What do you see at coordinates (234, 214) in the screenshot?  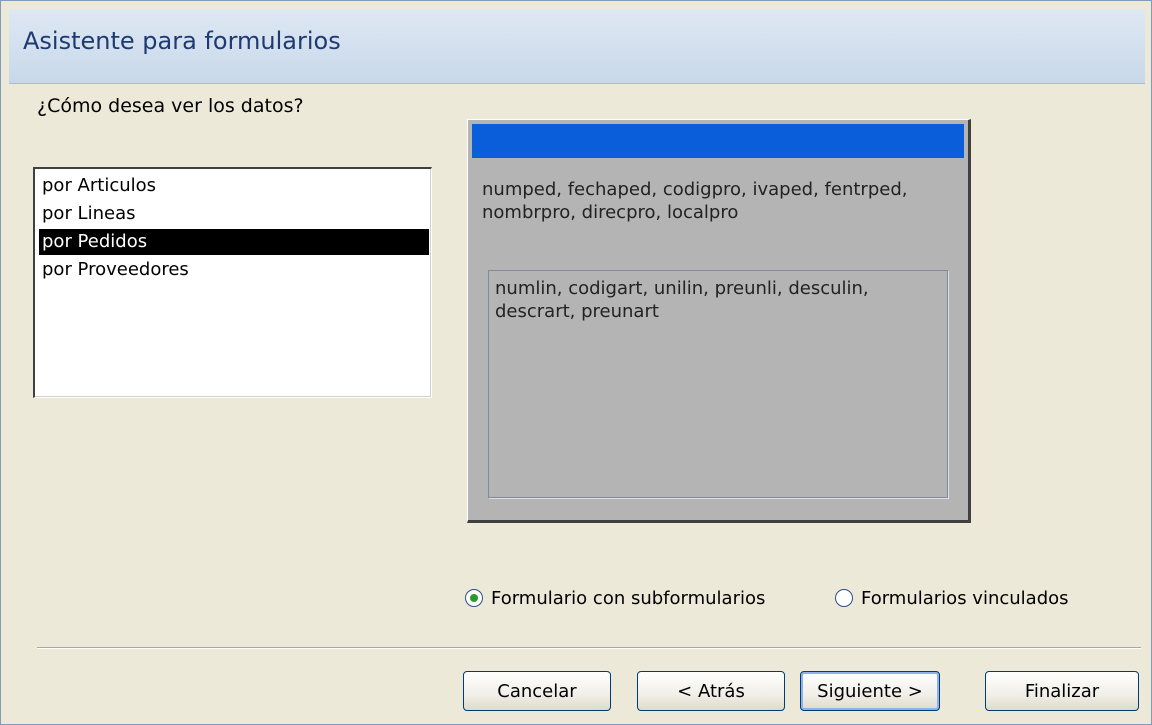 I see `list-item-lineas: por Lineas` at bounding box center [234, 214].